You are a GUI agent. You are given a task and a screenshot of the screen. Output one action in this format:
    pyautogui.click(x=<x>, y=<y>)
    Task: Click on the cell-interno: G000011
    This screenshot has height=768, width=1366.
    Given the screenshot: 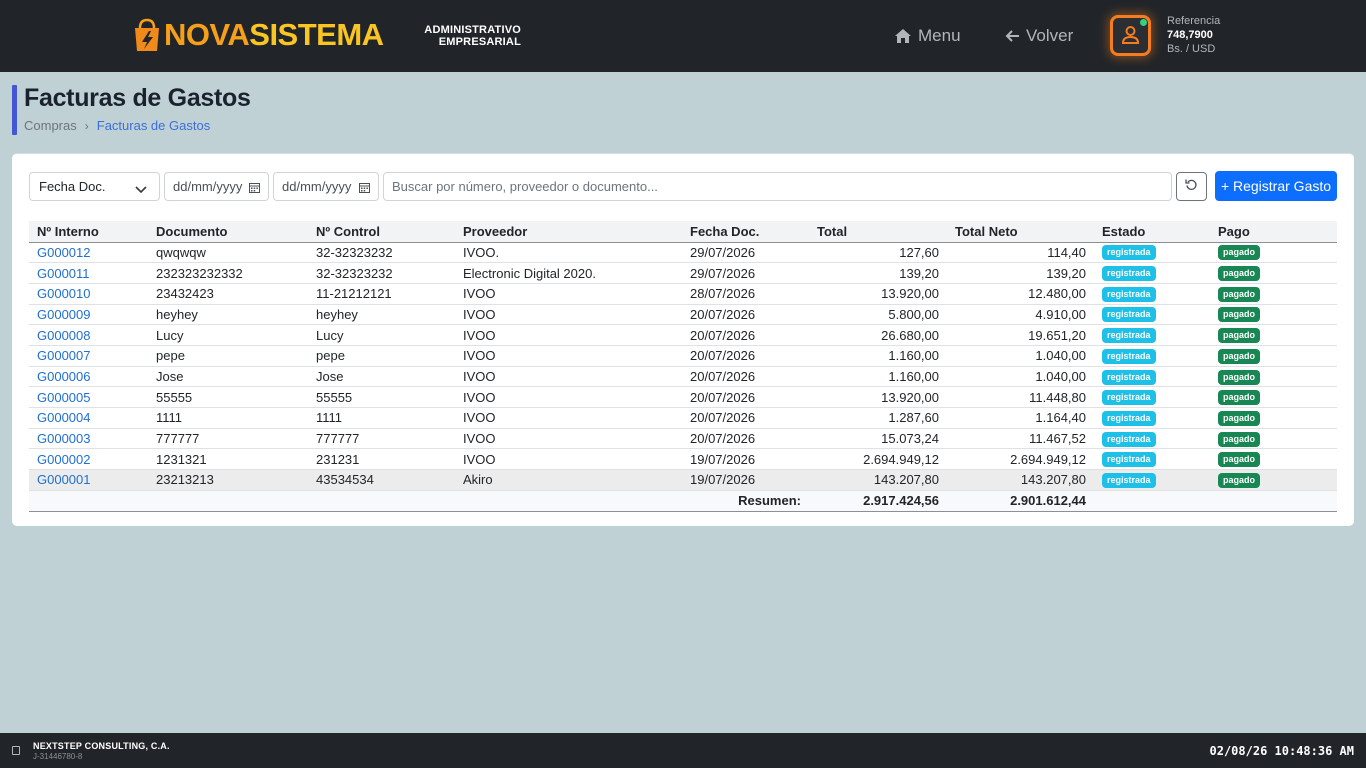 What is the action you would take?
    pyautogui.click(x=88, y=273)
    